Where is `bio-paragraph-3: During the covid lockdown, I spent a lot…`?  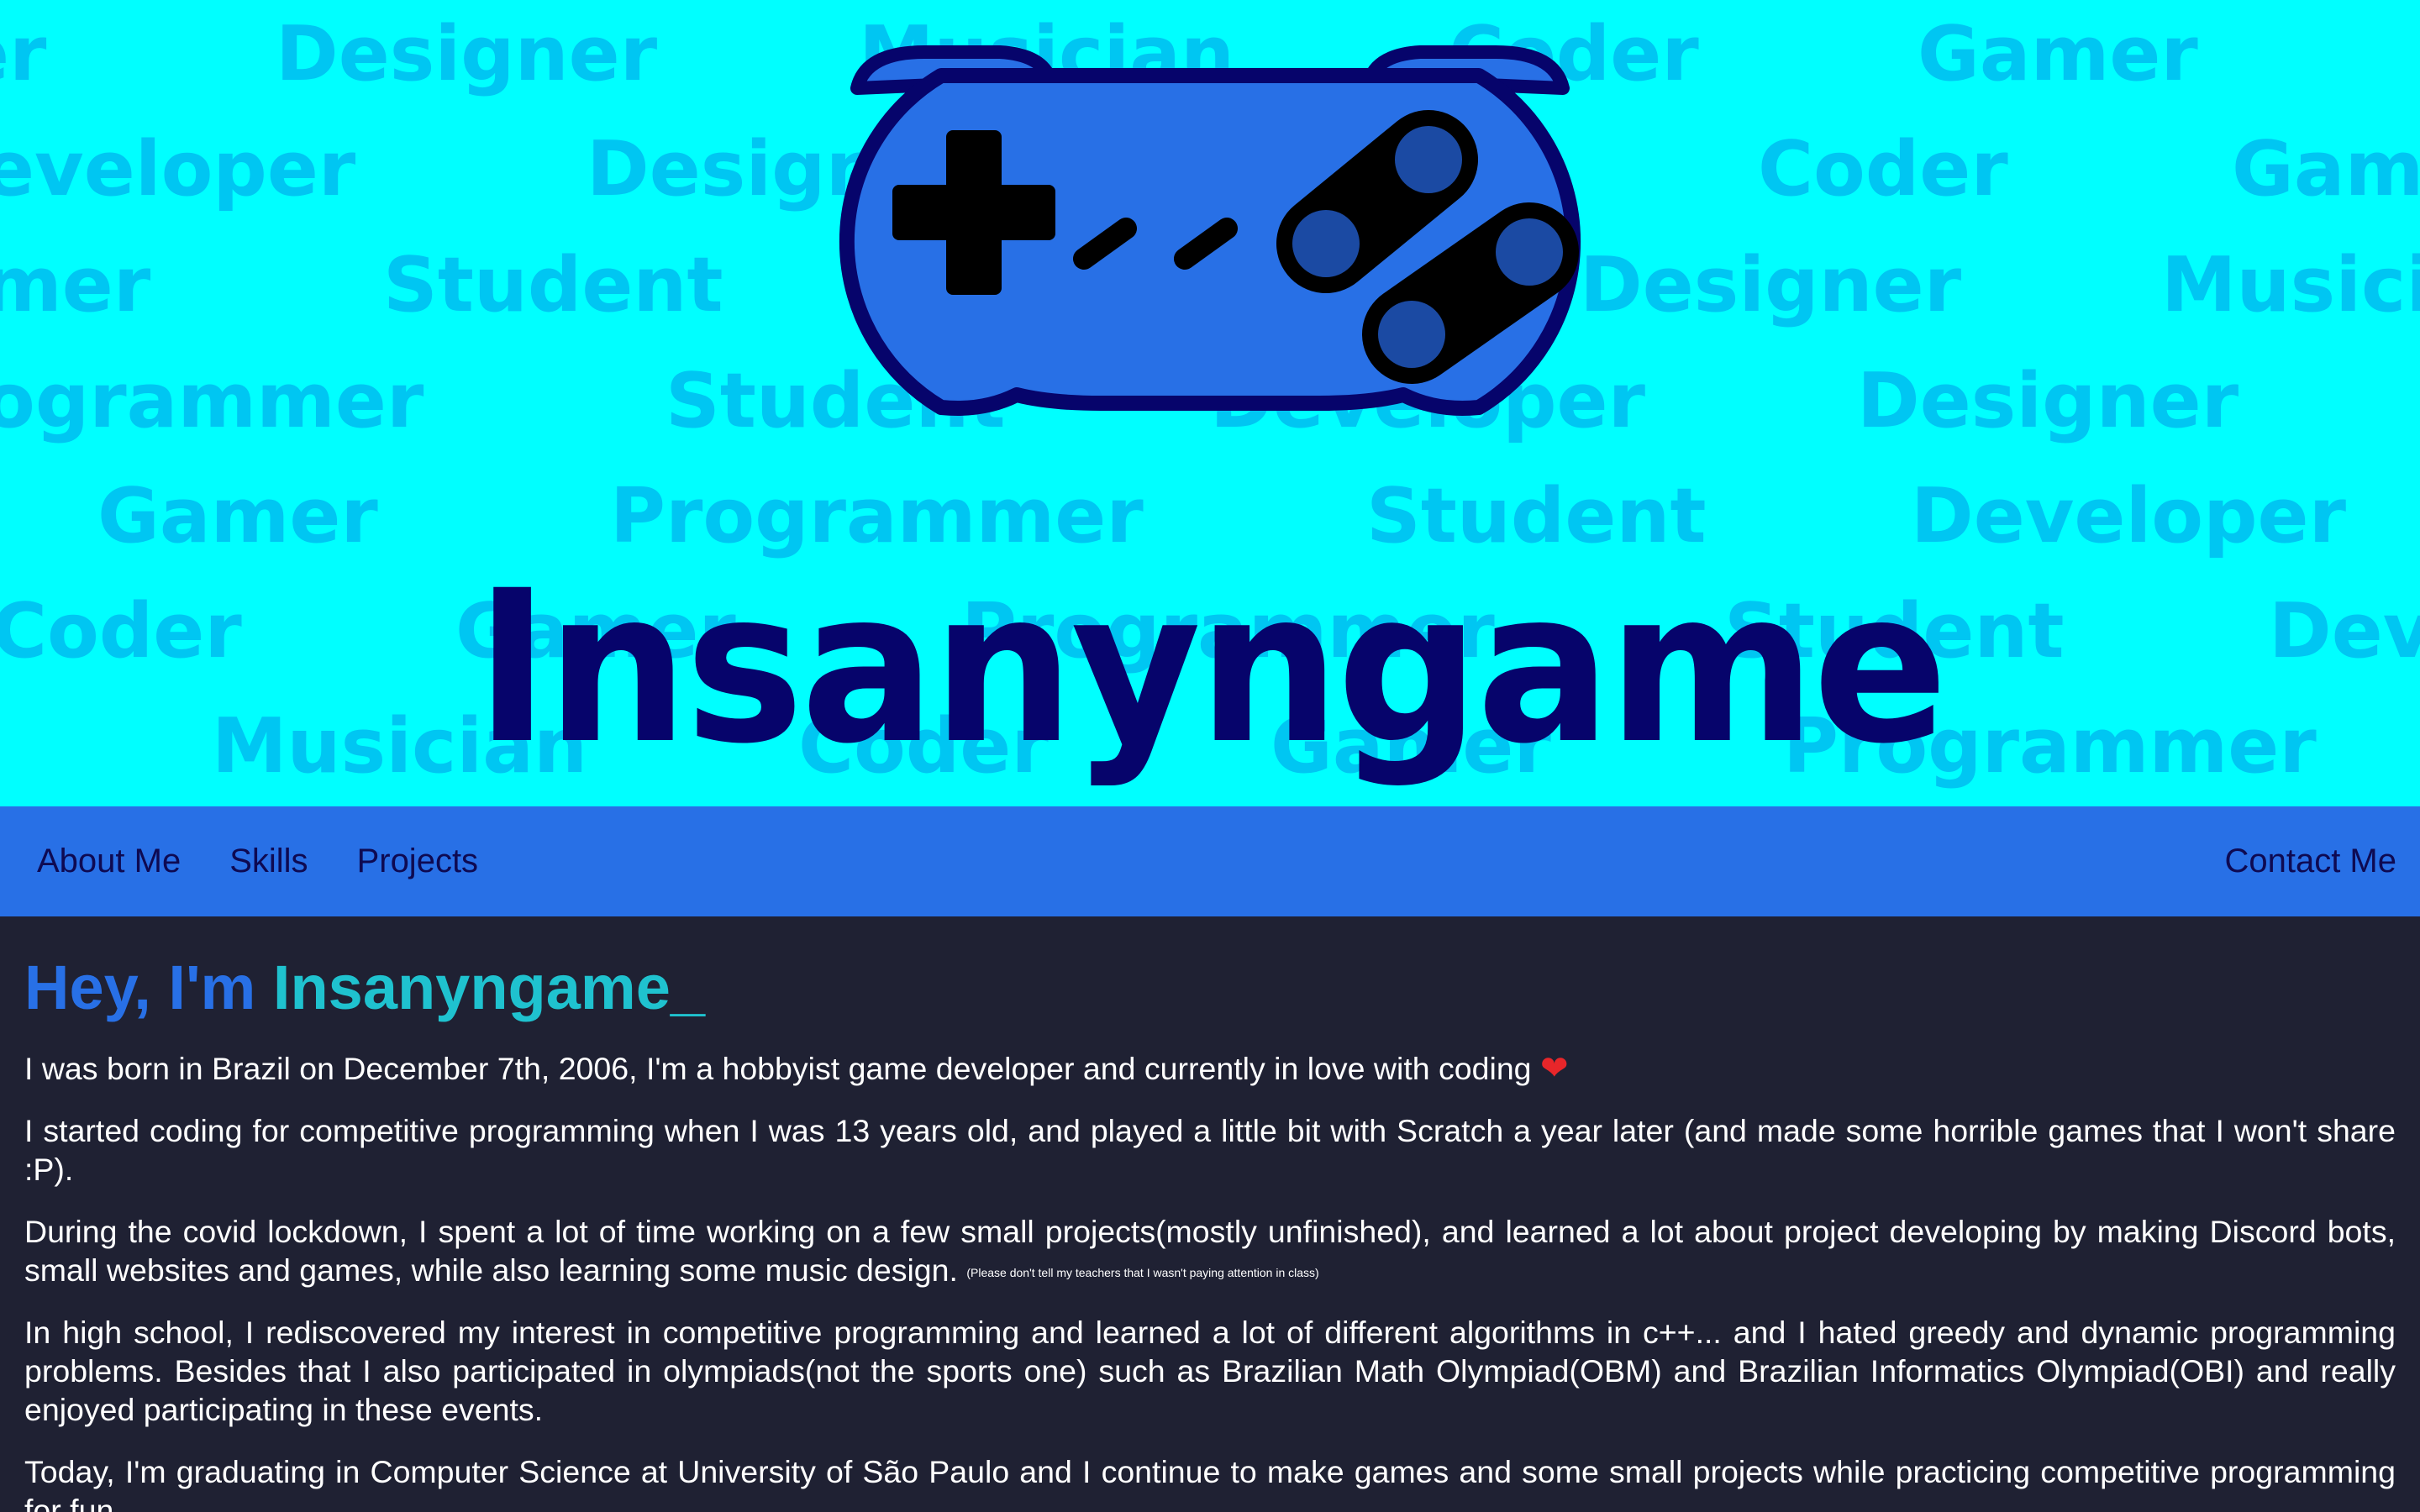
bio-paragraph-3: During the covid lockdown, I spent a lot… is located at coordinates (1210, 1250).